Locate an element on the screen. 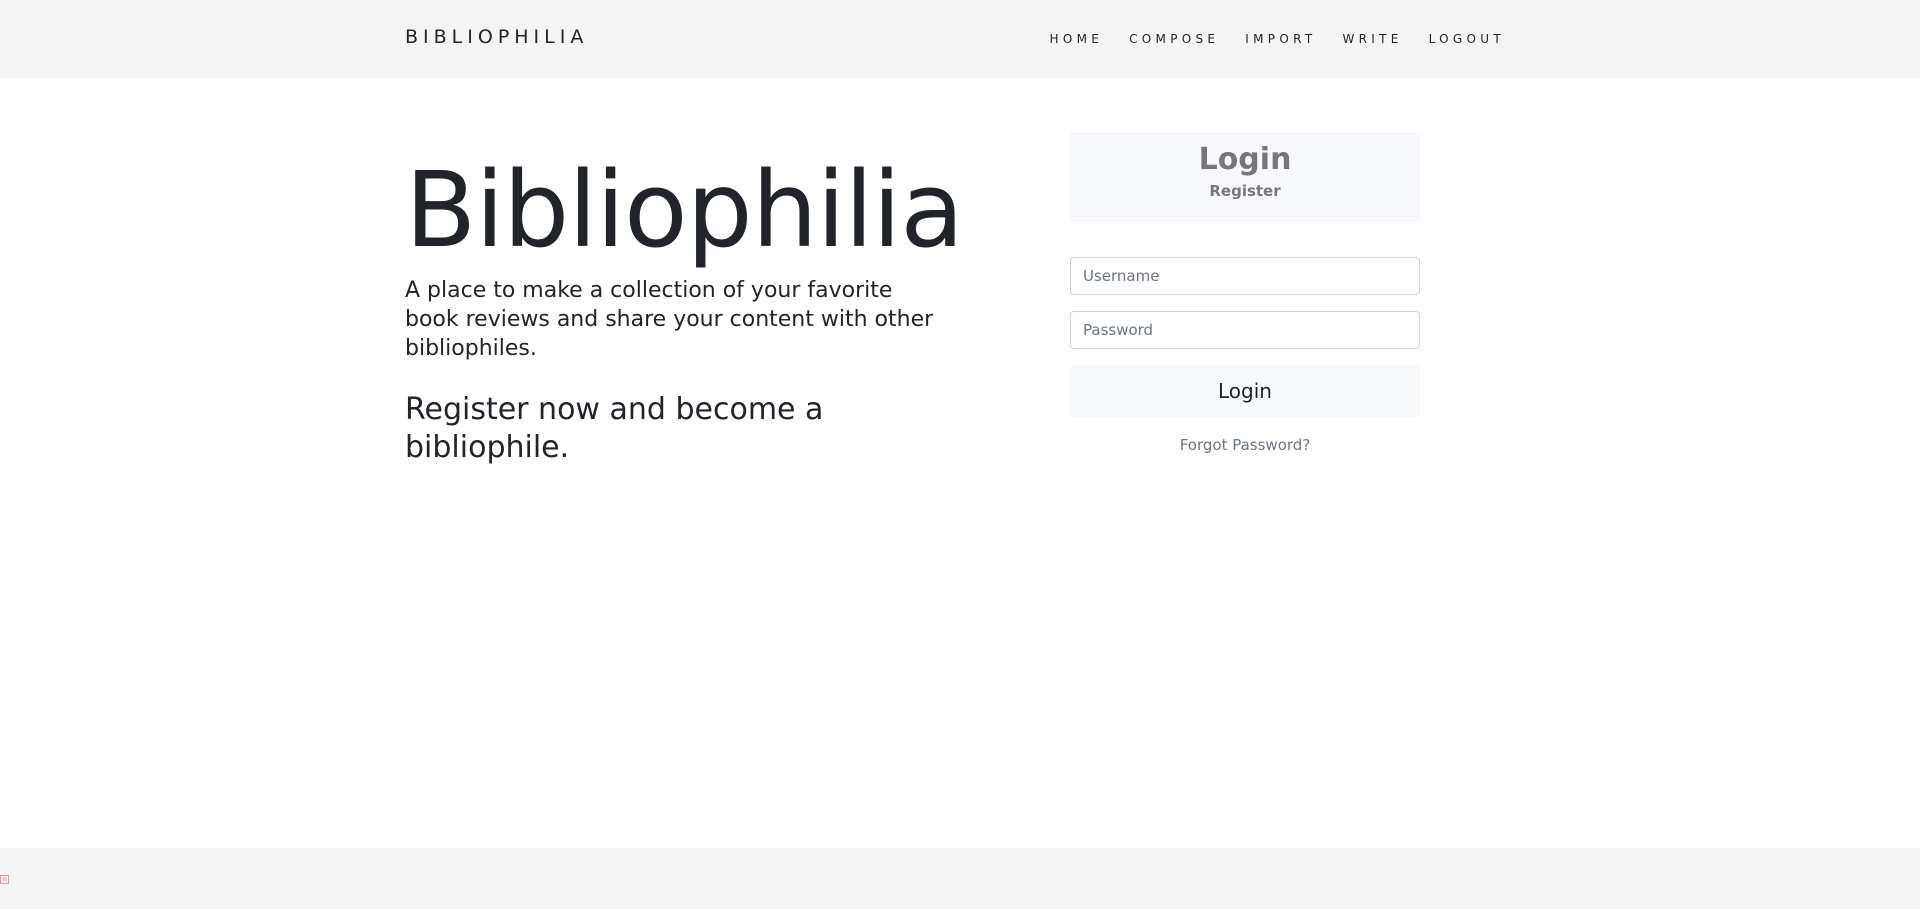 The width and height of the screenshot is (1920, 909). nav-compose-link: COMPOSE is located at coordinates (1174, 39).